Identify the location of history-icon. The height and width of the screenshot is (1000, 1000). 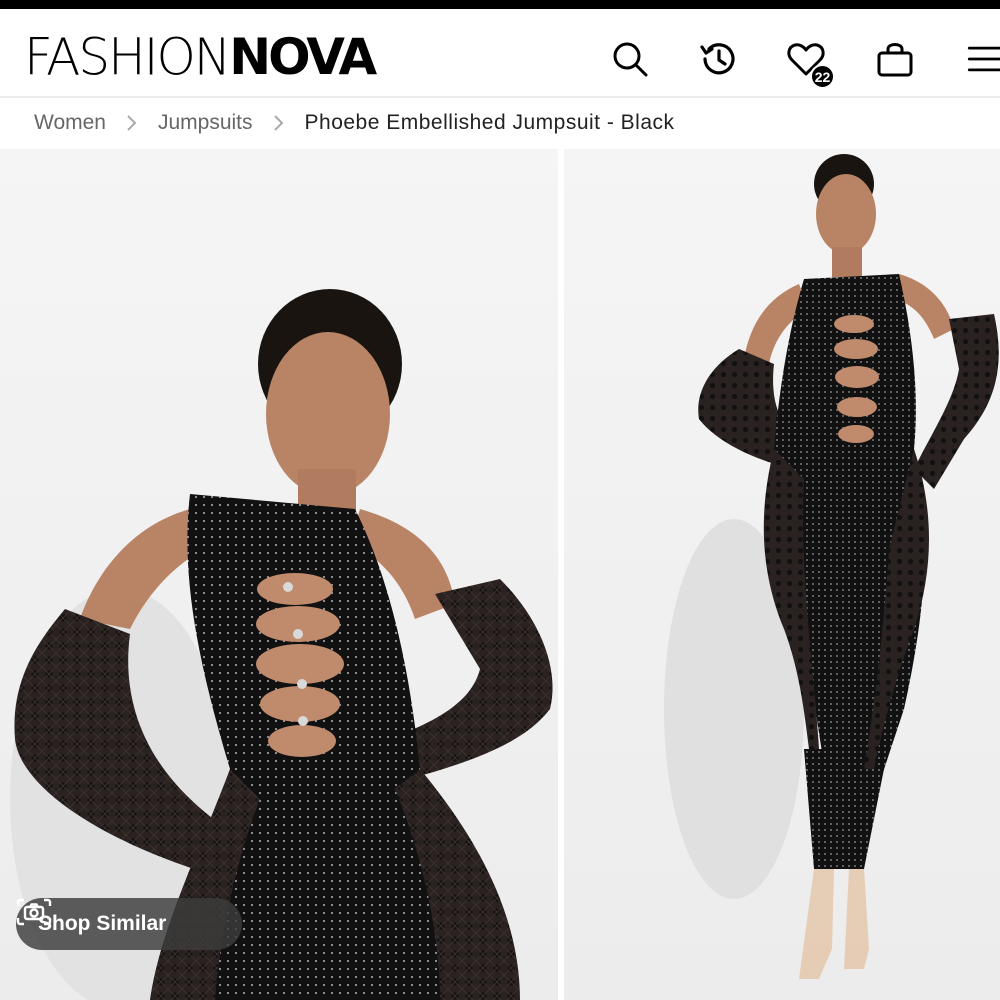
(717, 59).